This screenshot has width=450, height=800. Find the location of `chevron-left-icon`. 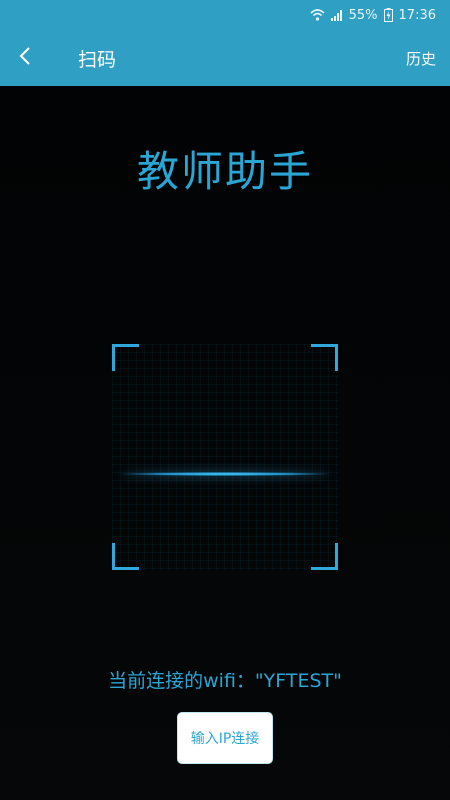

chevron-left-icon is located at coordinates (25, 58).